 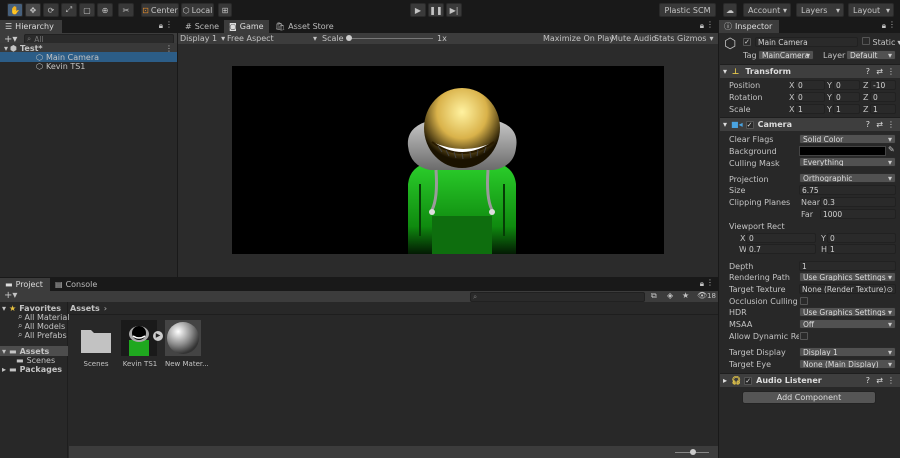 What do you see at coordinates (304, 26) in the screenshot?
I see `tab-asset-store: 🛍︎ Asset Store` at bounding box center [304, 26].